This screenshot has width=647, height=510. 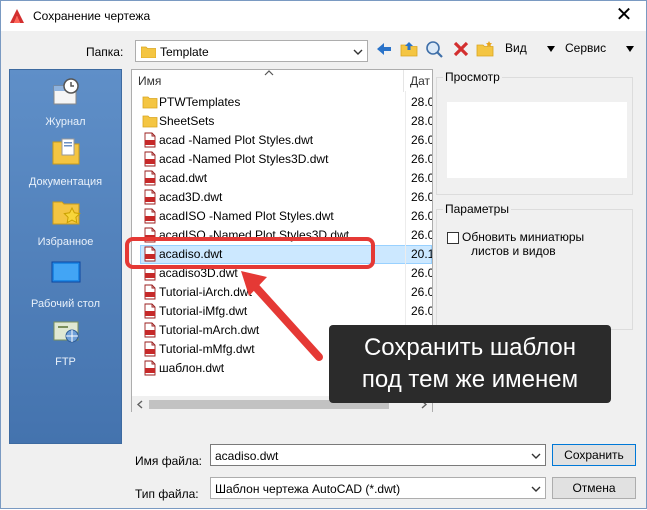 What do you see at coordinates (251, 51) in the screenshot?
I see `folder-combobox: Template` at bounding box center [251, 51].